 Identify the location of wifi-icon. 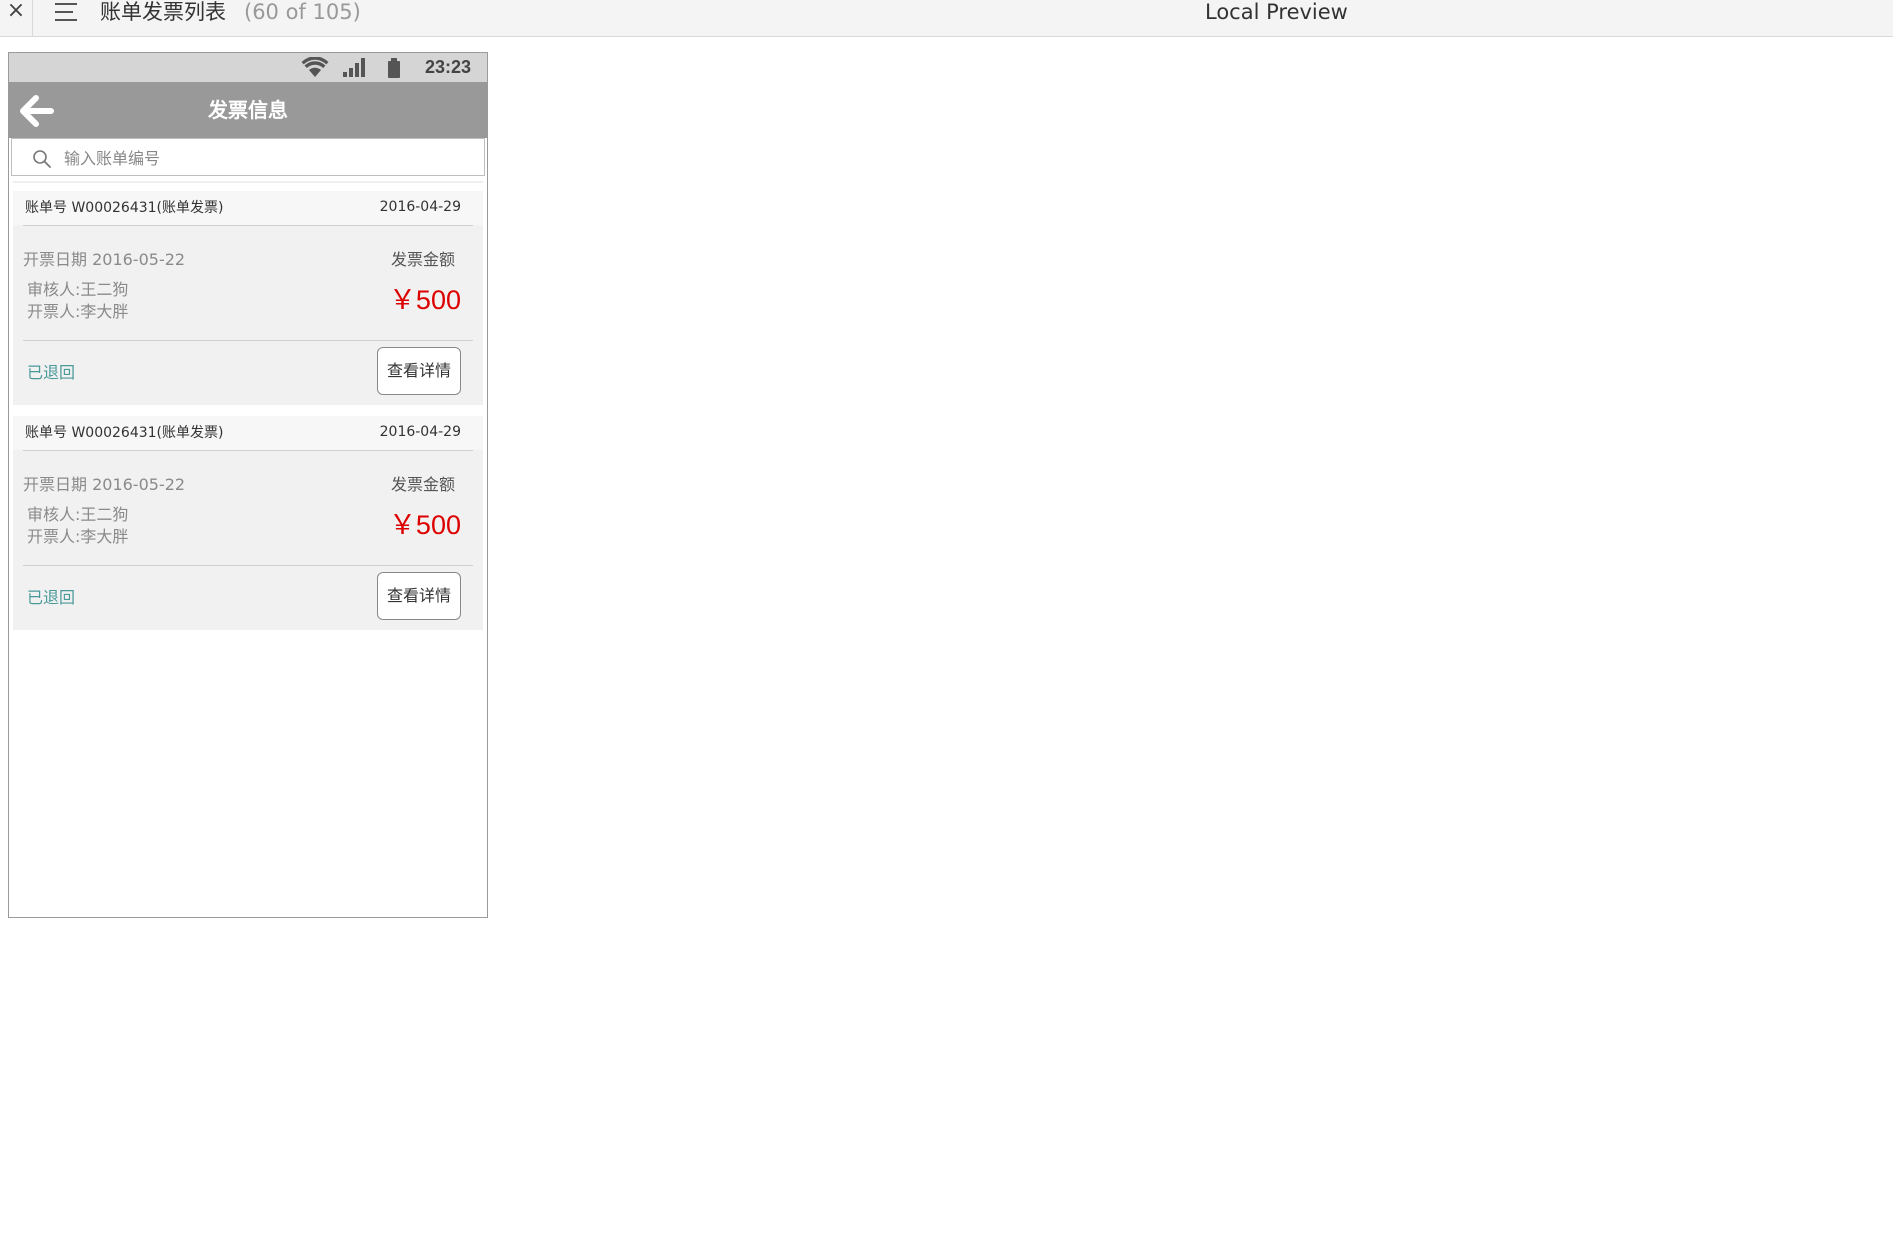
(315, 67).